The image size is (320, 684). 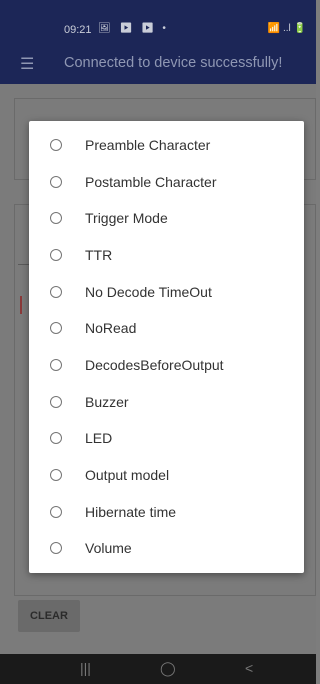 What do you see at coordinates (49, 616) in the screenshot?
I see `clear-button: CLEAR` at bounding box center [49, 616].